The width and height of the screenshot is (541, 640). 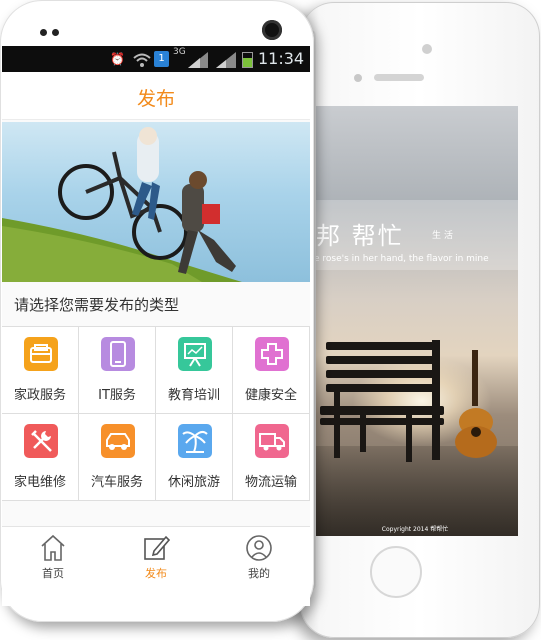 What do you see at coordinates (193, 482) in the screenshot?
I see `category-label: 休闲旅游` at bounding box center [193, 482].